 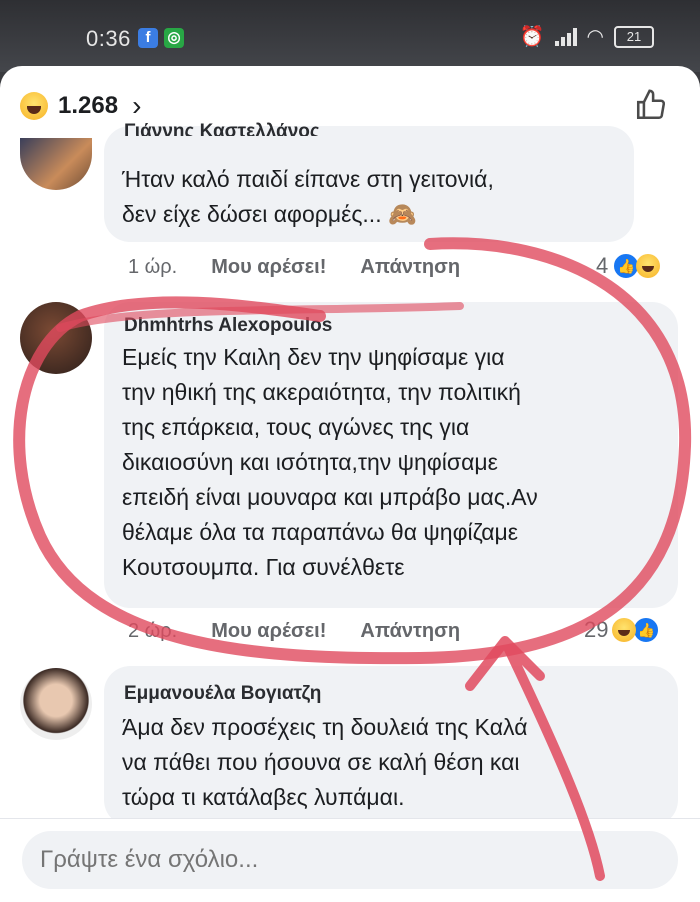 What do you see at coordinates (350, 36) in the screenshot?
I see `status-bar: 0:36 f ◎ ⏰ ◠ 21` at bounding box center [350, 36].